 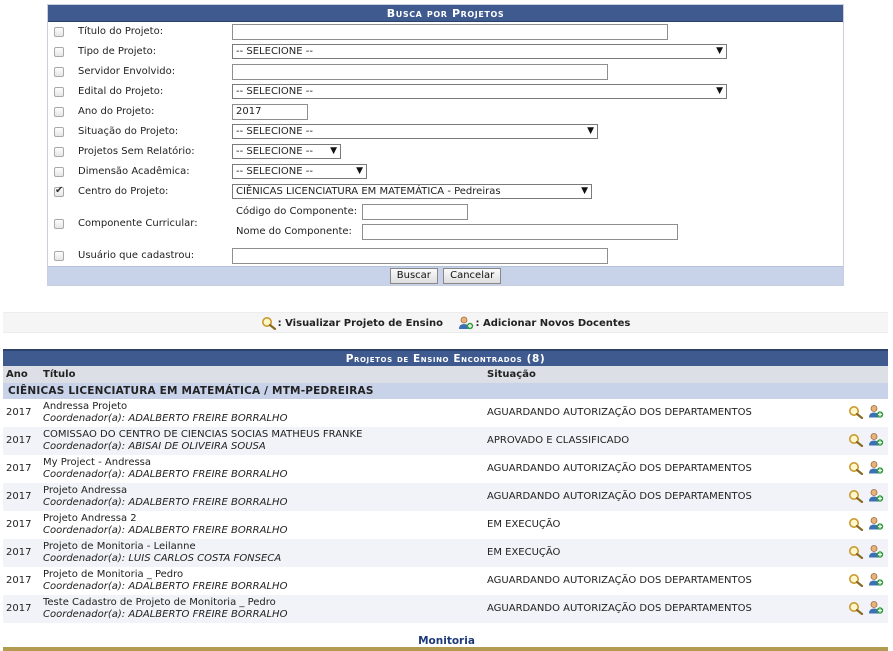 What do you see at coordinates (59, 191) in the screenshot?
I see `centro-checkbox` at bounding box center [59, 191].